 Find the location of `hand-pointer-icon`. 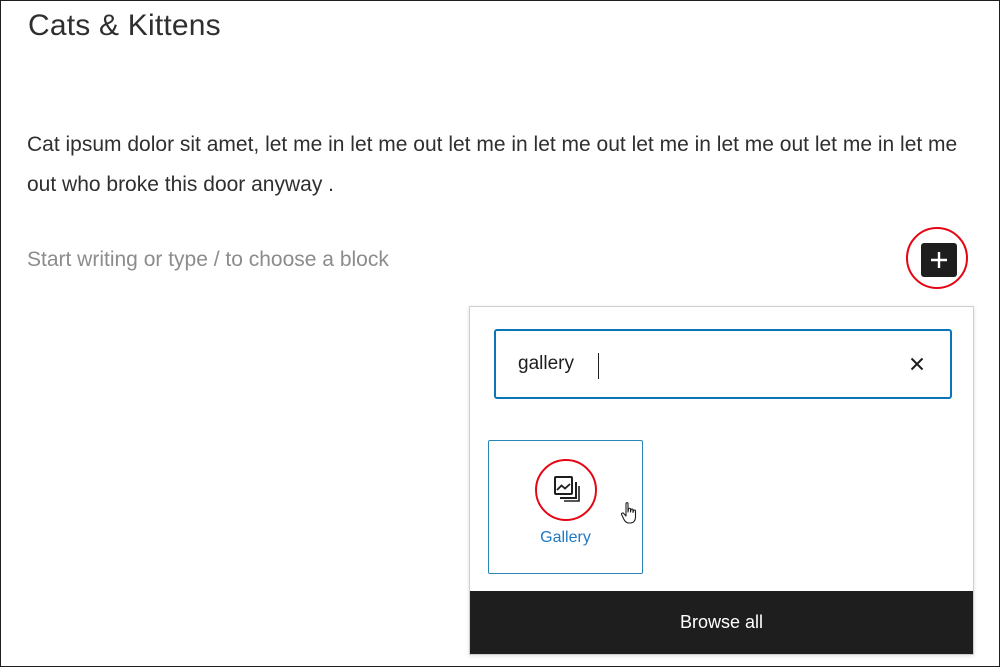

hand-pointer-icon is located at coordinates (628, 513).